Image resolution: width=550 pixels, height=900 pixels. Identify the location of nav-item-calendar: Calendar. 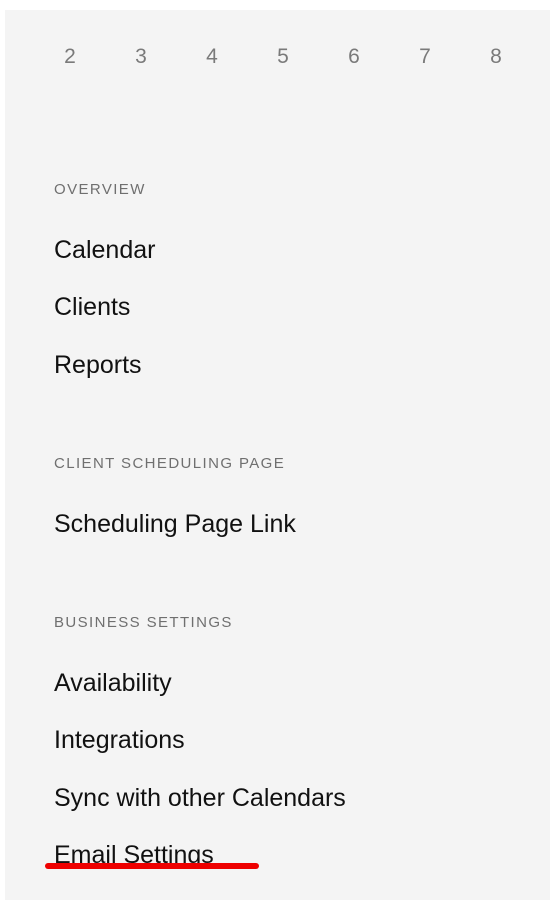
(104, 250).